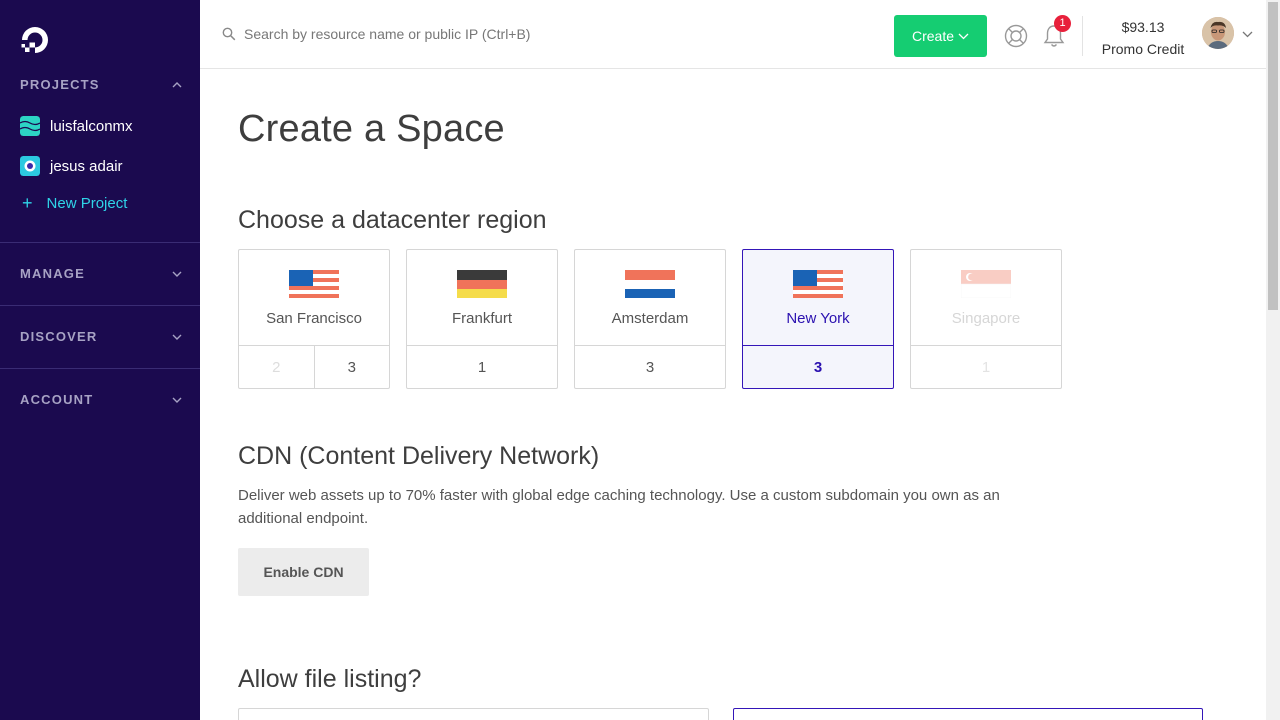  I want to click on datacenter-option-disabled: 2, so click(276, 367).